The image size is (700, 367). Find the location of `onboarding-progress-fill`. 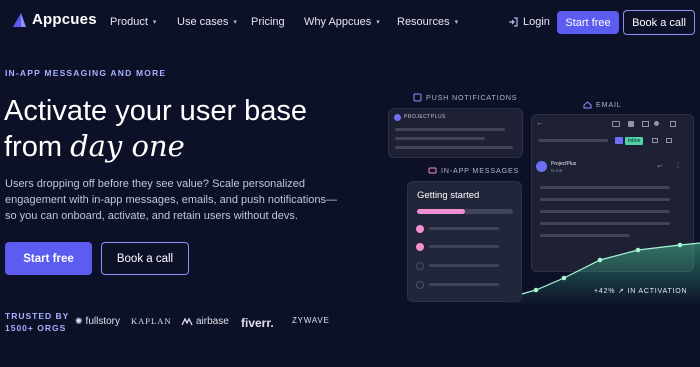

onboarding-progress-fill is located at coordinates (441, 211).